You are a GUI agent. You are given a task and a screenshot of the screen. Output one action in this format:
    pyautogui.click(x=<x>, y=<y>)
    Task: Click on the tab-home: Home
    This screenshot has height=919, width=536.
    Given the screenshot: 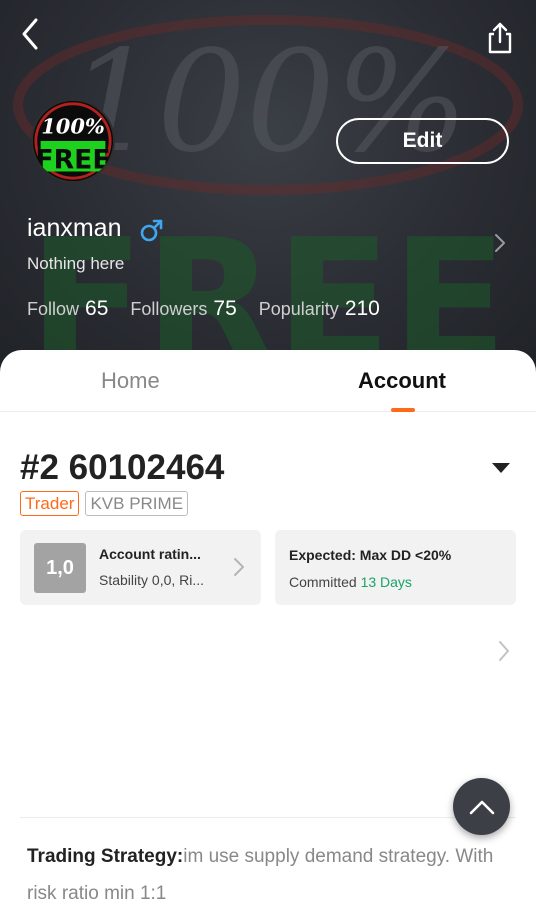 What is the action you would take?
    pyautogui.click(x=130, y=381)
    